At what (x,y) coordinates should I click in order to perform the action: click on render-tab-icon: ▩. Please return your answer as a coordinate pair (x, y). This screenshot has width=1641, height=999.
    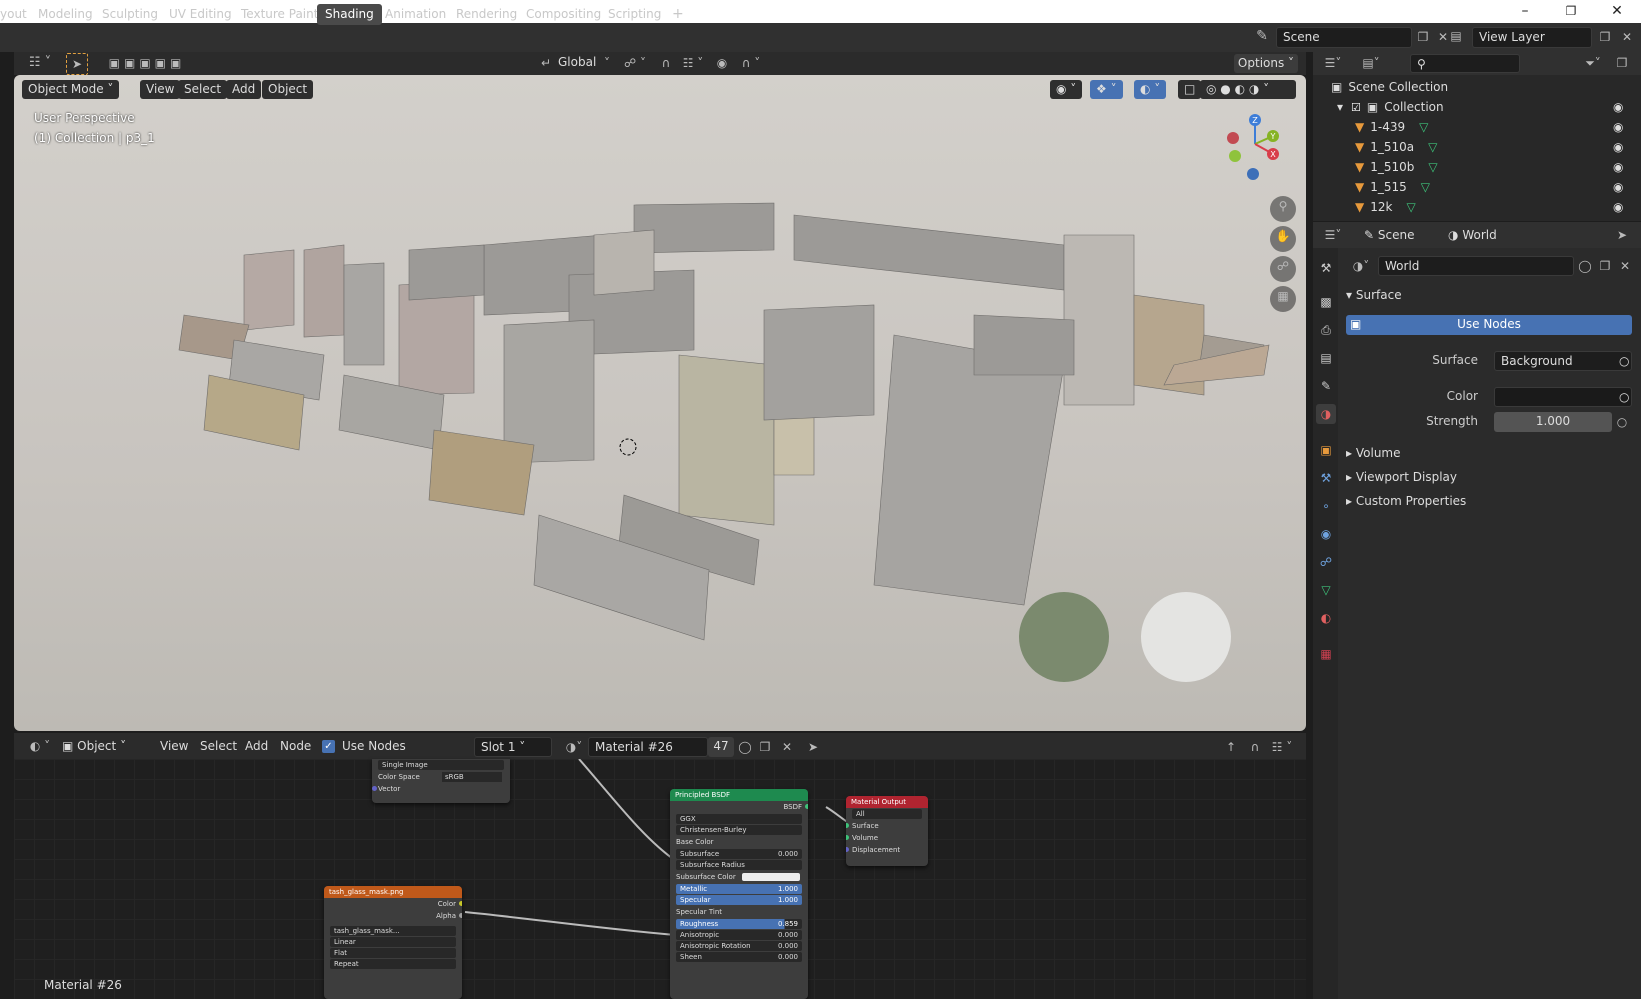
    Looking at the image, I should click on (1326, 302).